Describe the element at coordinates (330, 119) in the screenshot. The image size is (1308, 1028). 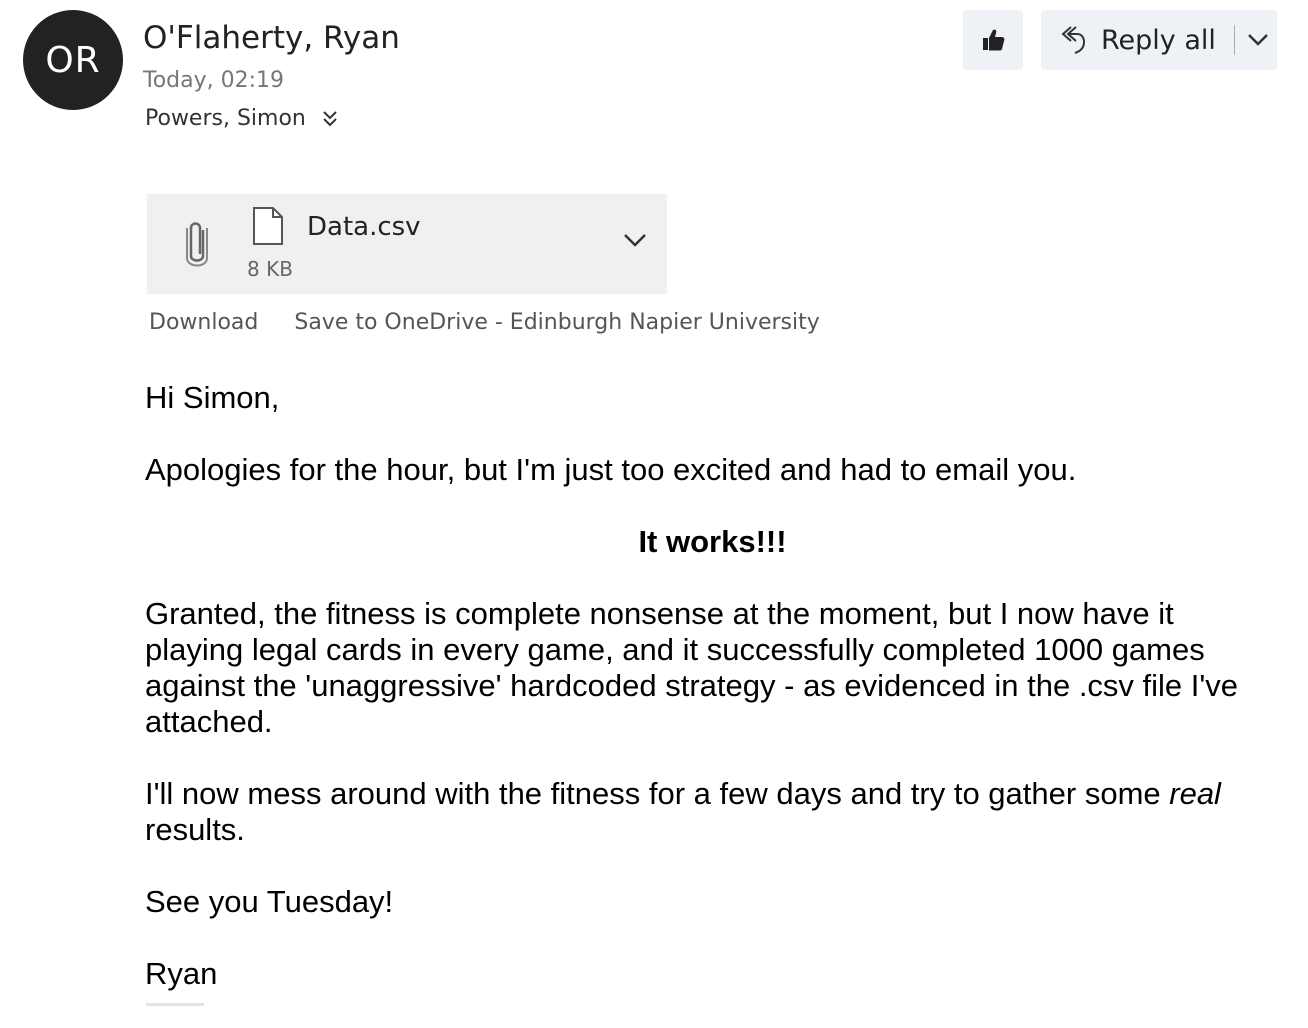
I see `expand-recipients-icon` at that location.